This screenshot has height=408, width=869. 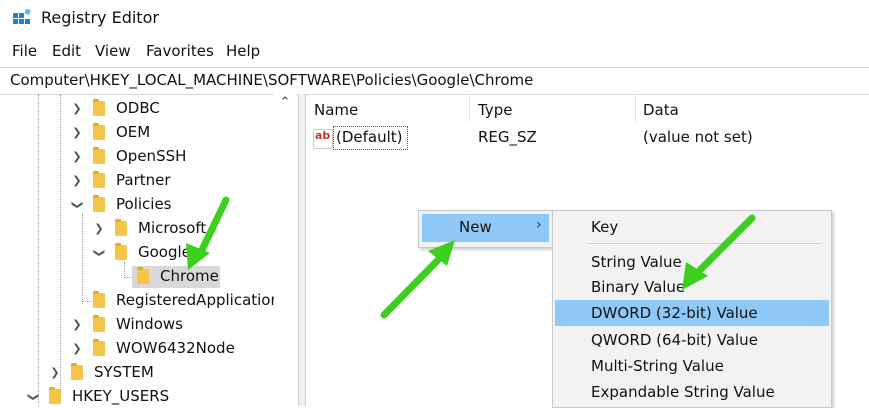 I want to click on title-bar: Registry Editor, so click(x=434, y=18).